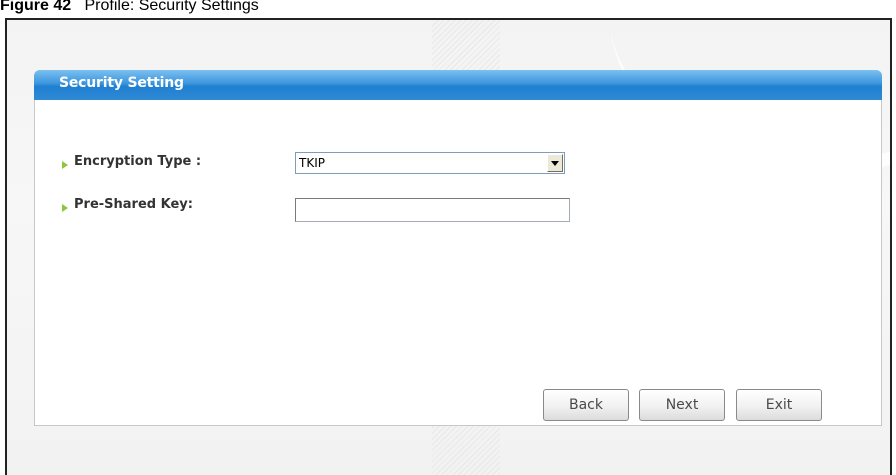 Image resolution: width=896 pixels, height=475 pixels. I want to click on figure-number: Figure 42, so click(36, 7).